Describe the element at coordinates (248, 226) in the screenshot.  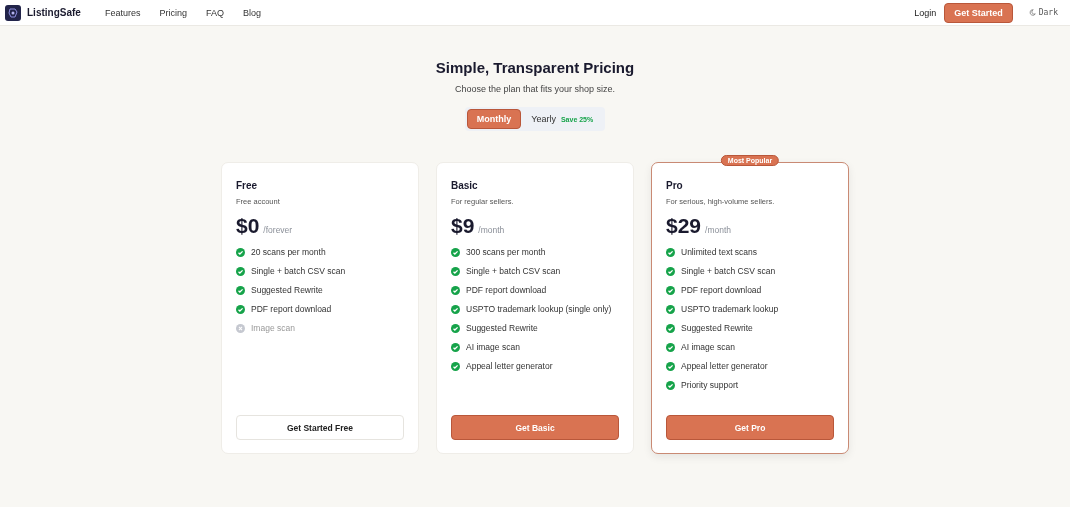
I see `plan-price: $0` at that location.